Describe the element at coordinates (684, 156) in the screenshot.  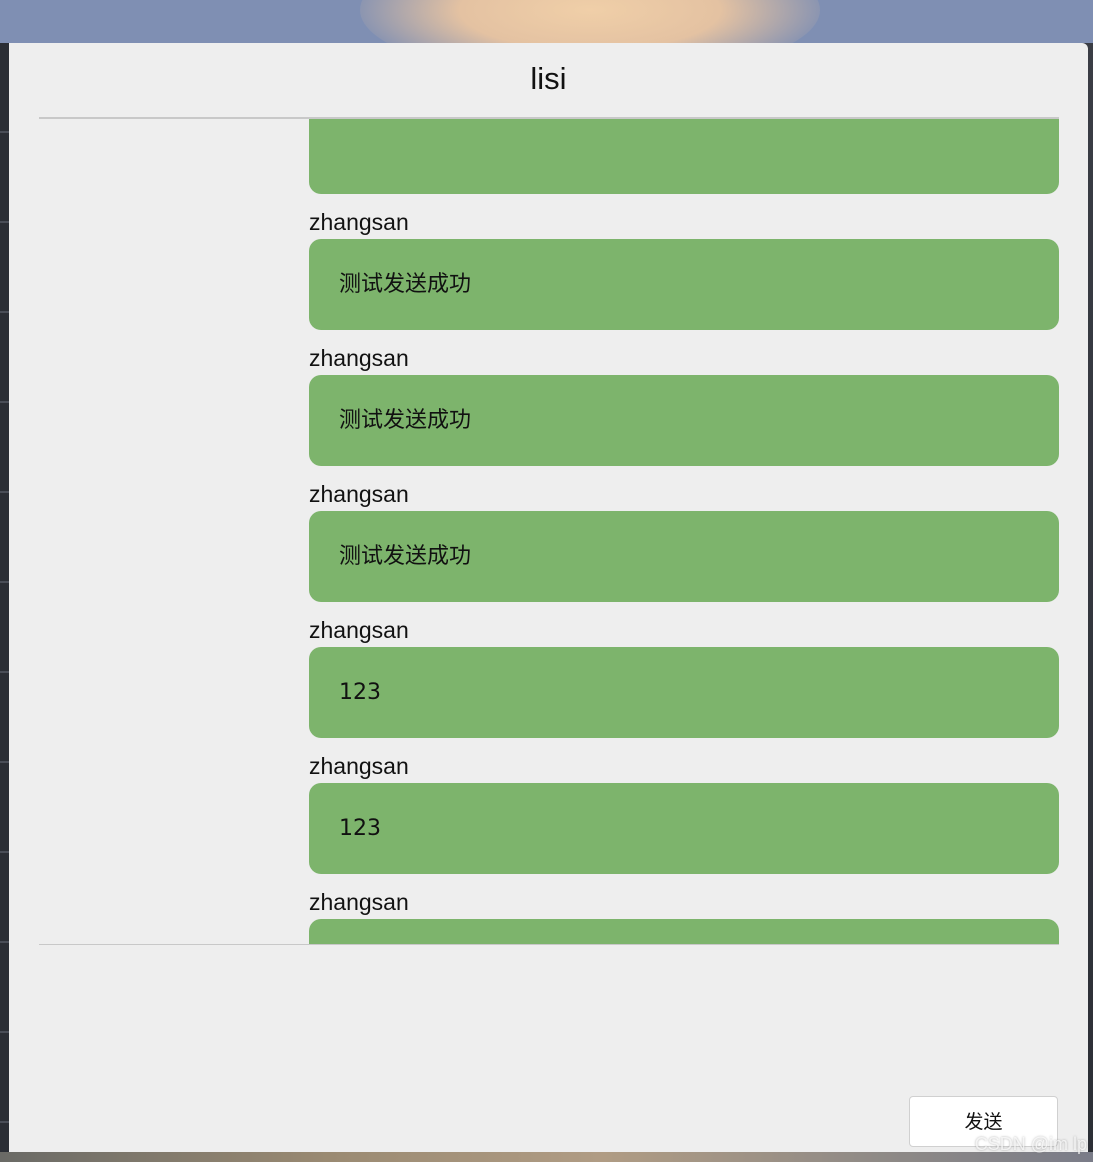
I see `message-bubble` at that location.